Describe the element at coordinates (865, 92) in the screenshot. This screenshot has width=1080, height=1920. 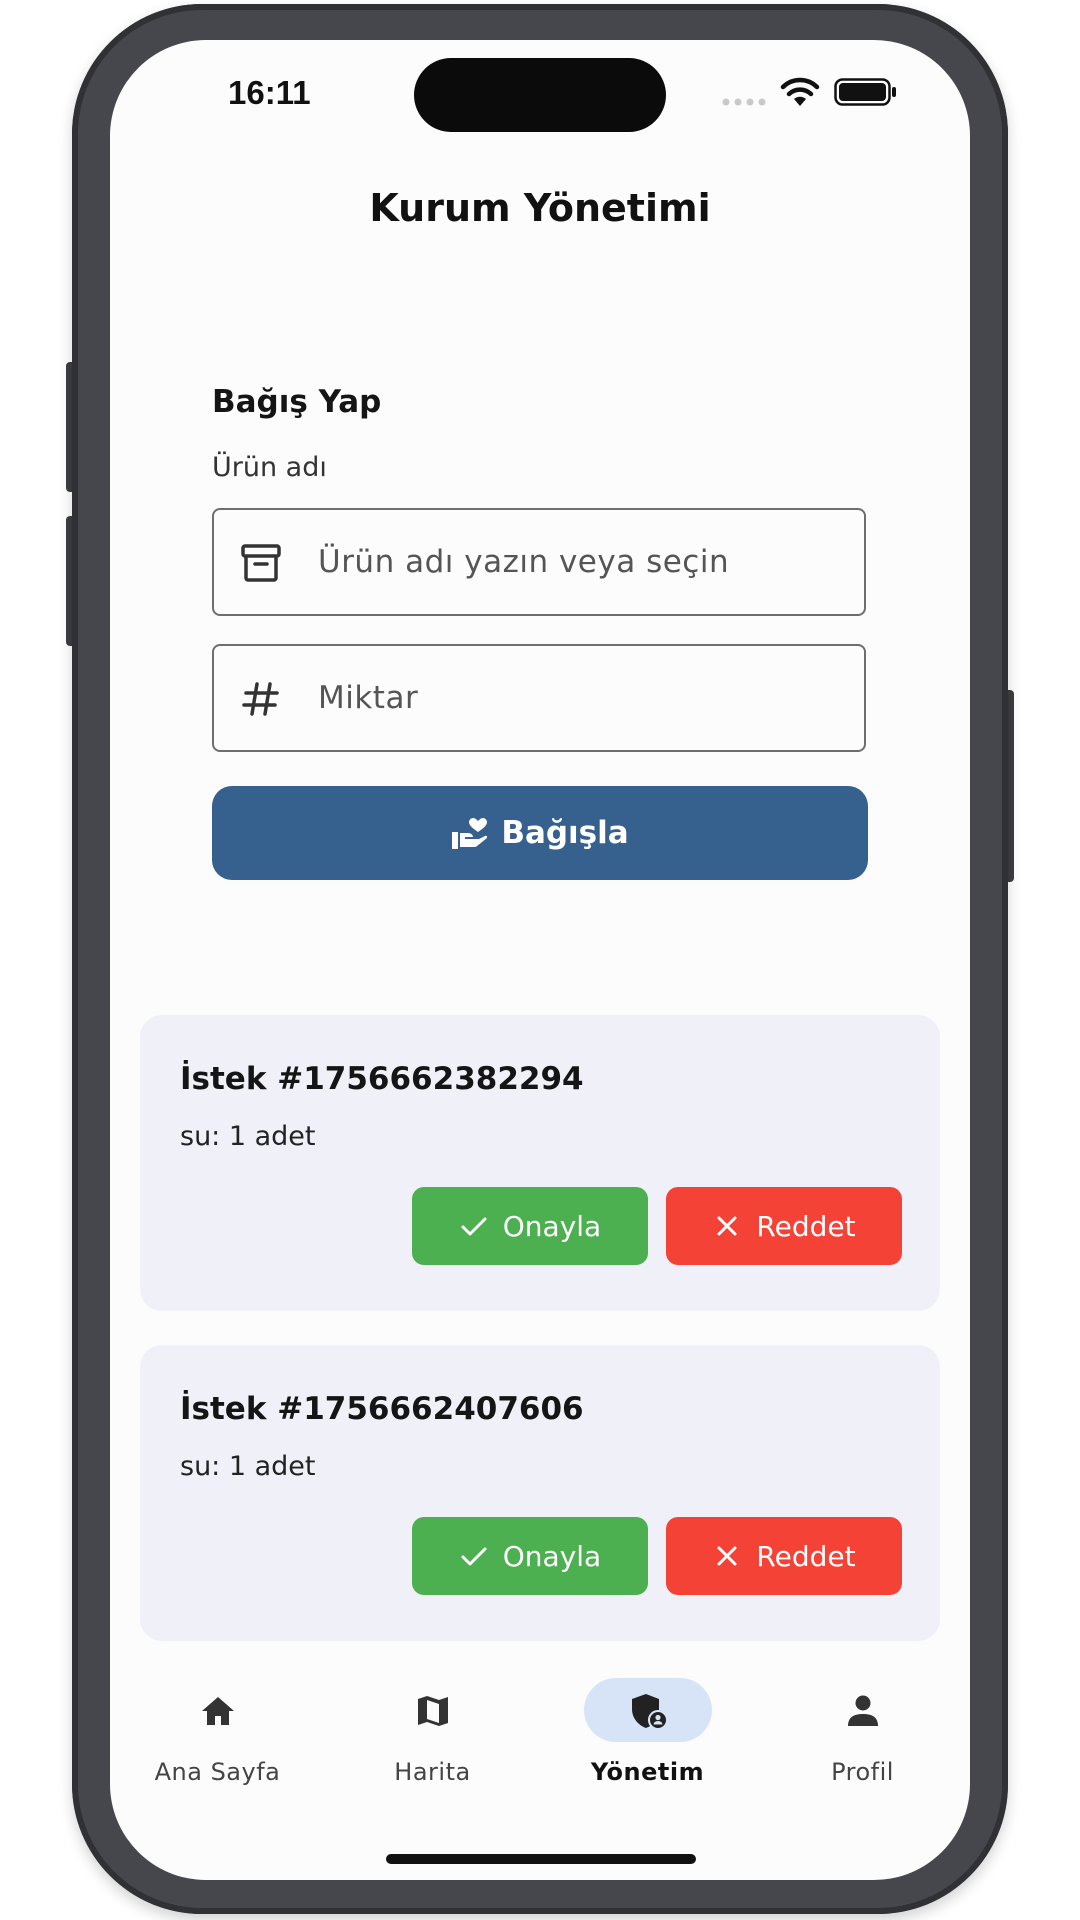
I see `battery-icon` at that location.